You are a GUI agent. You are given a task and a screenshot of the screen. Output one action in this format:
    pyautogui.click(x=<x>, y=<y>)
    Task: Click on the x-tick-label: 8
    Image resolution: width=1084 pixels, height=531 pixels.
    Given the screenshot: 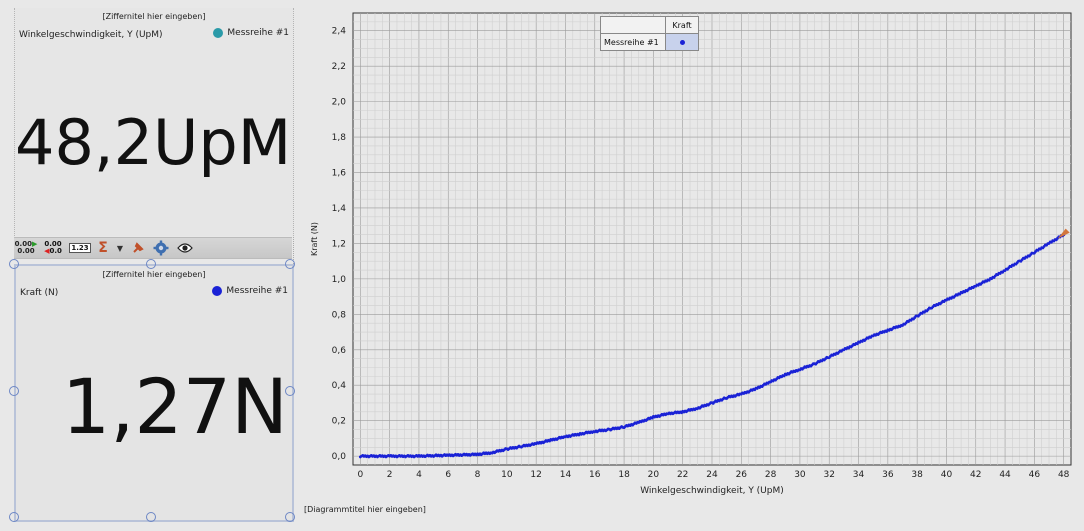 What is the action you would take?
    pyautogui.click(x=478, y=475)
    